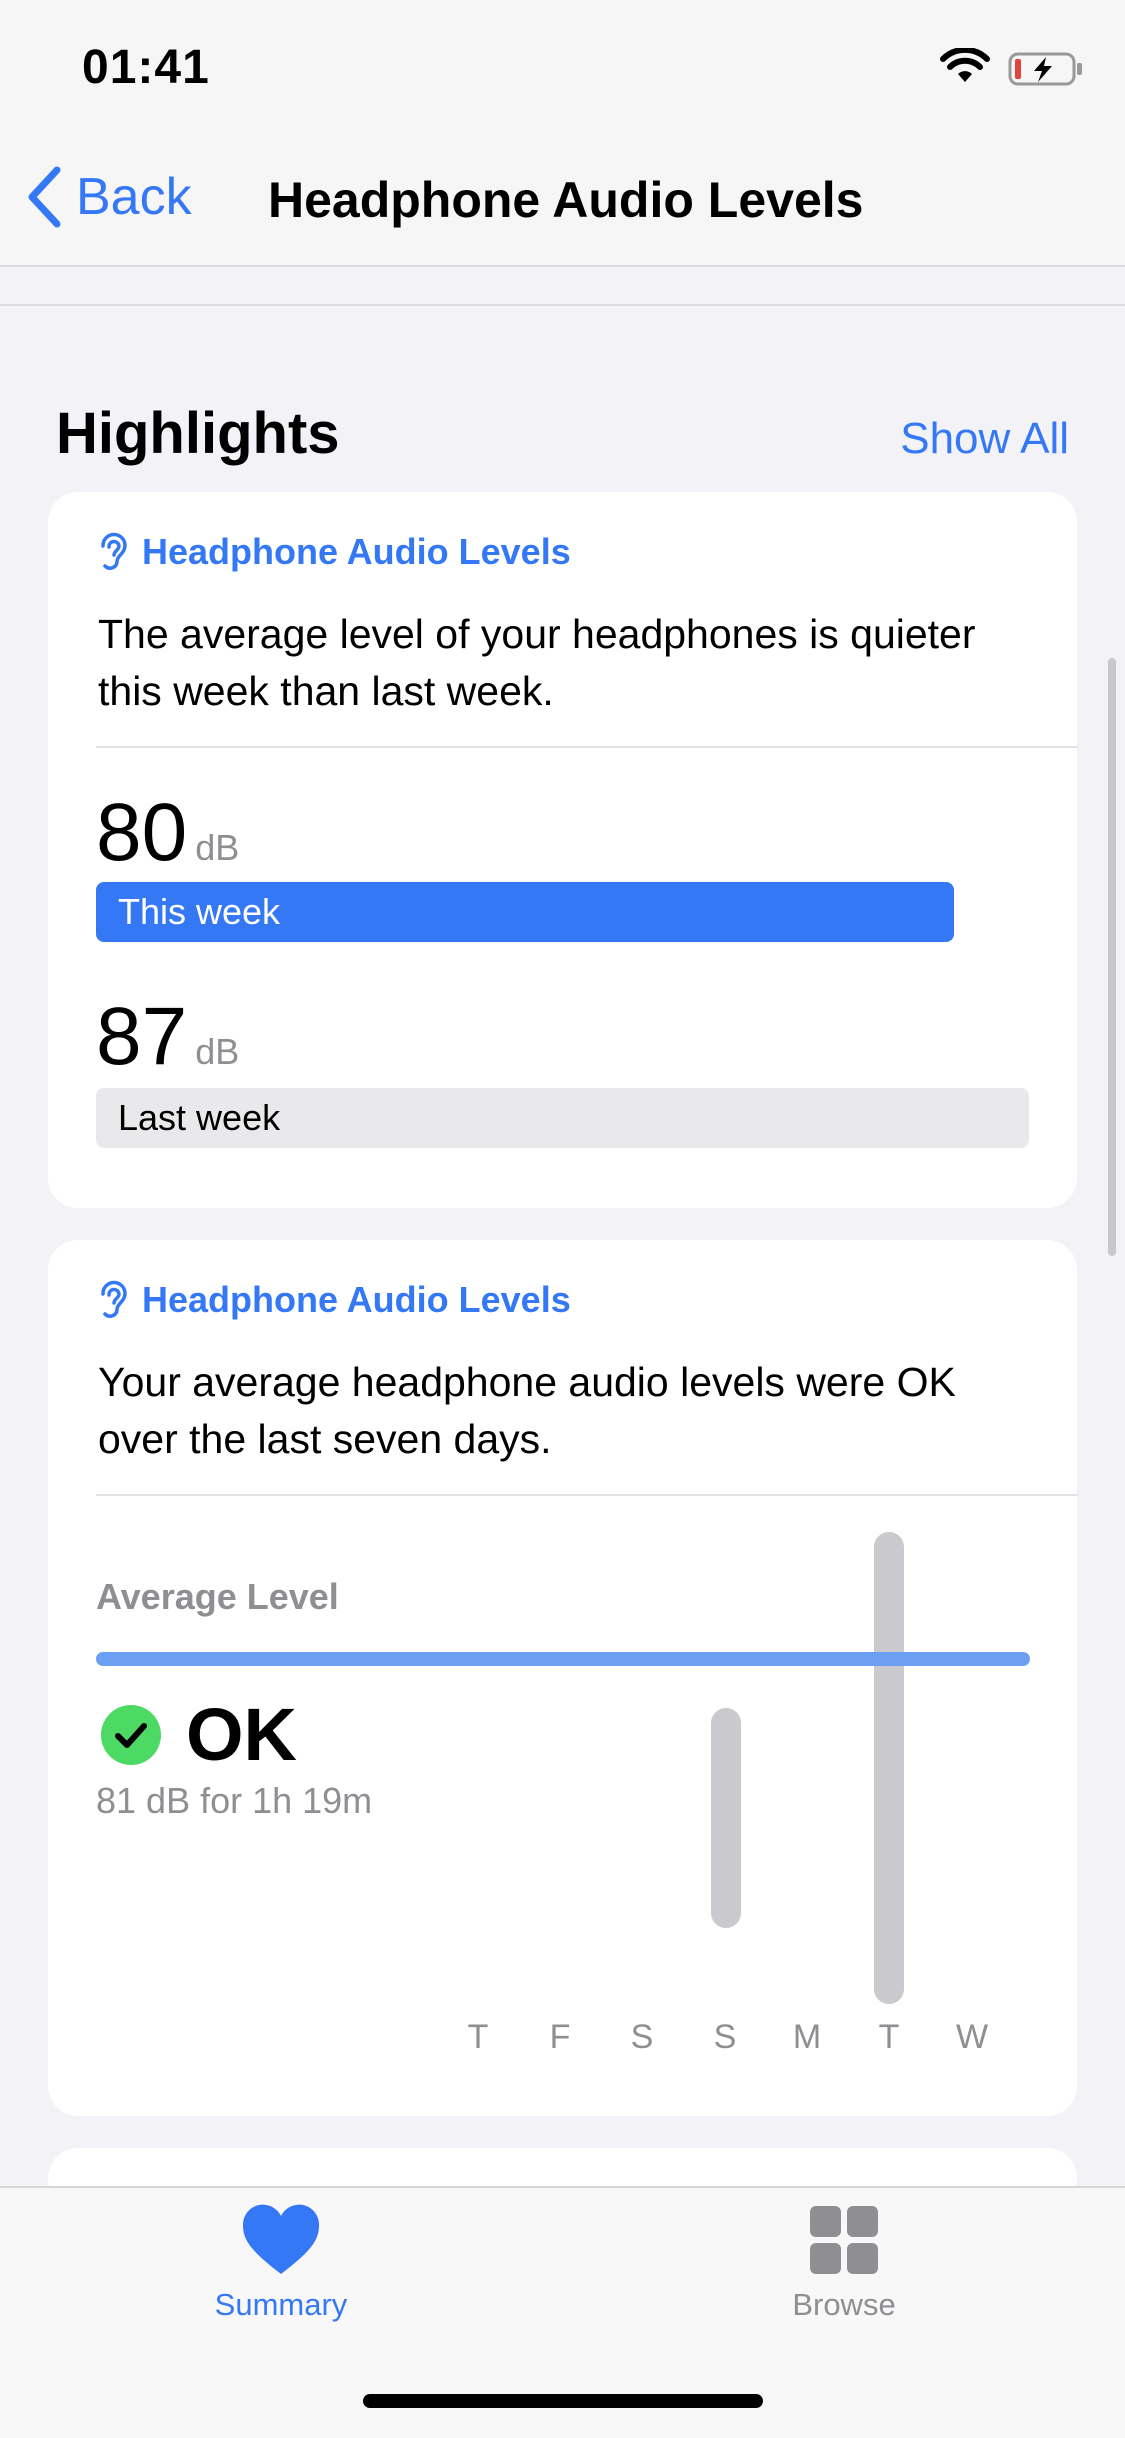 This screenshot has width=1125, height=2438. Describe the element at coordinates (562, 67) in the screenshot. I see `status-bar: 01:41` at that location.